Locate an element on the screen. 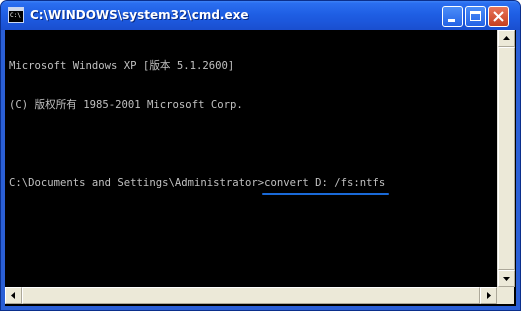 This screenshot has height=311, width=521. typed-command: convert D: /fs:ntfs is located at coordinates (326, 186).